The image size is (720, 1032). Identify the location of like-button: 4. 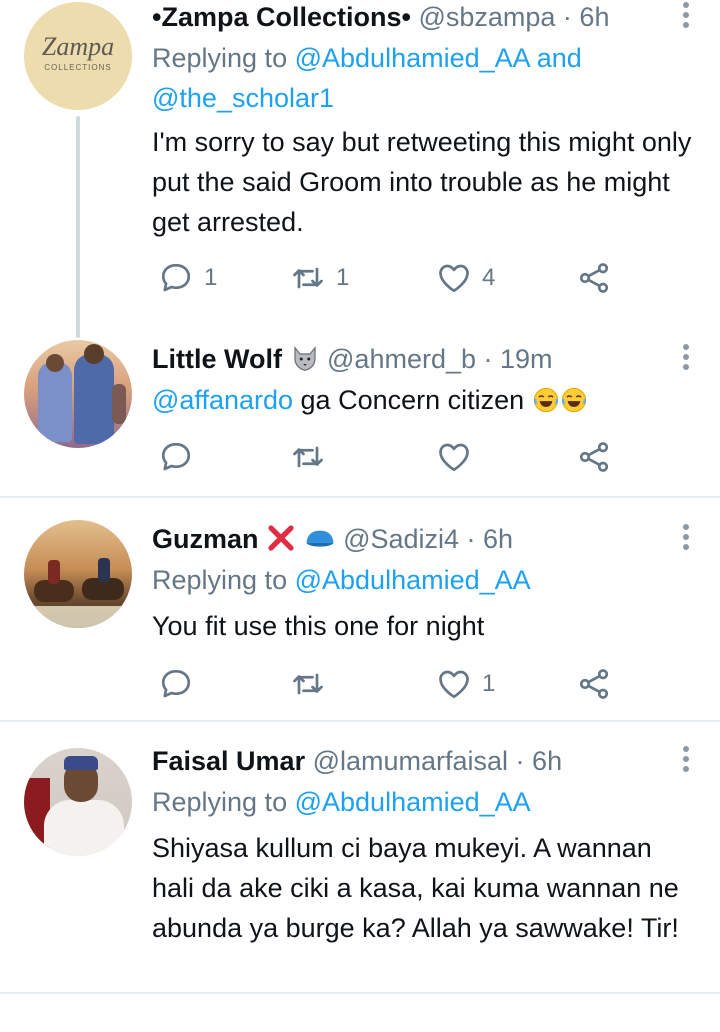
(465, 278).